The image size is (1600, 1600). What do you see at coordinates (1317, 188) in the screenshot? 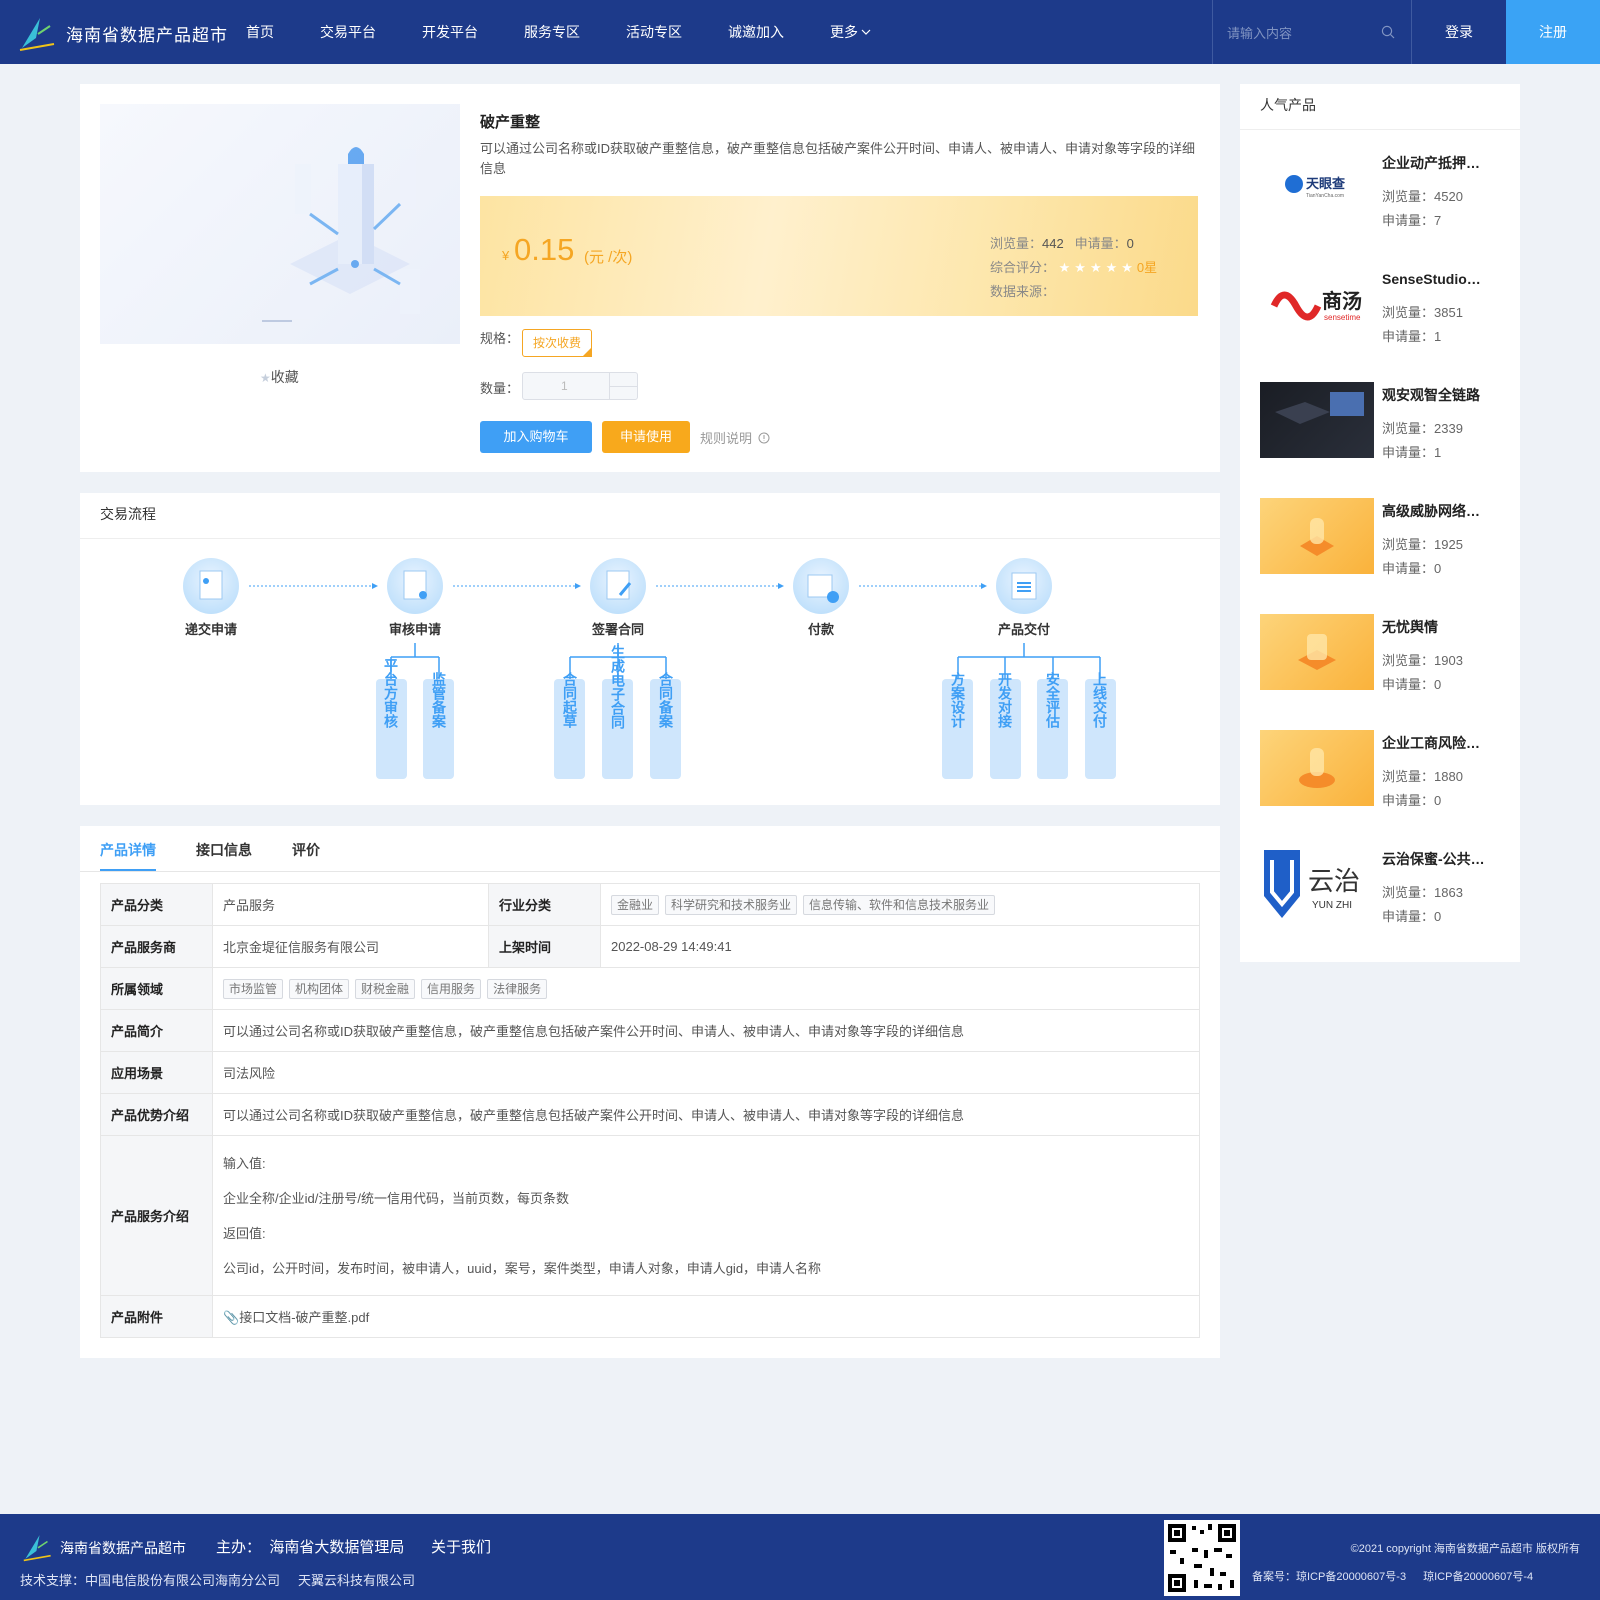
I see `tianyancha-logo: 天眼查 TianYanCha.com` at bounding box center [1317, 188].